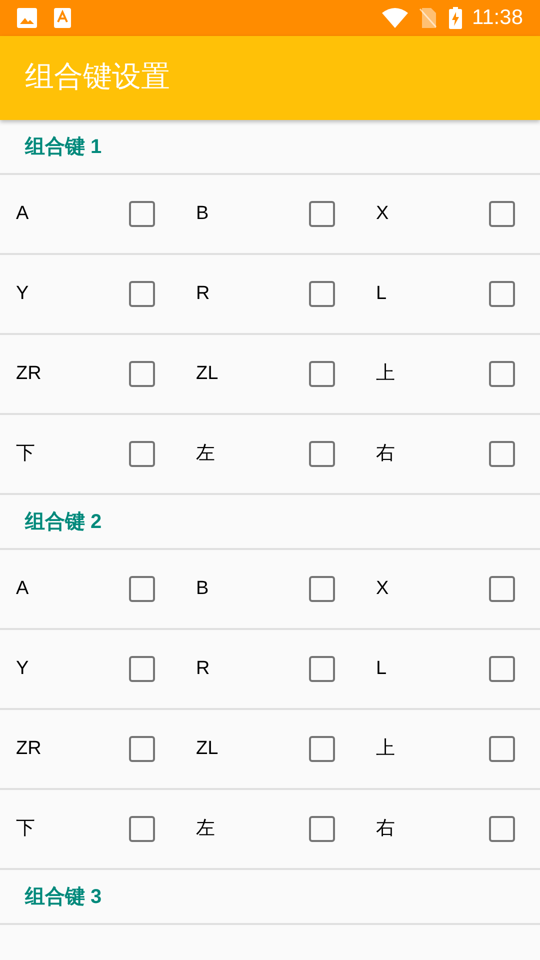 This screenshot has height=960, width=540. What do you see at coordinates (63, 522) in the screenshot?
I see `section-header: 组合键 2` at bounding box center [63, 522].